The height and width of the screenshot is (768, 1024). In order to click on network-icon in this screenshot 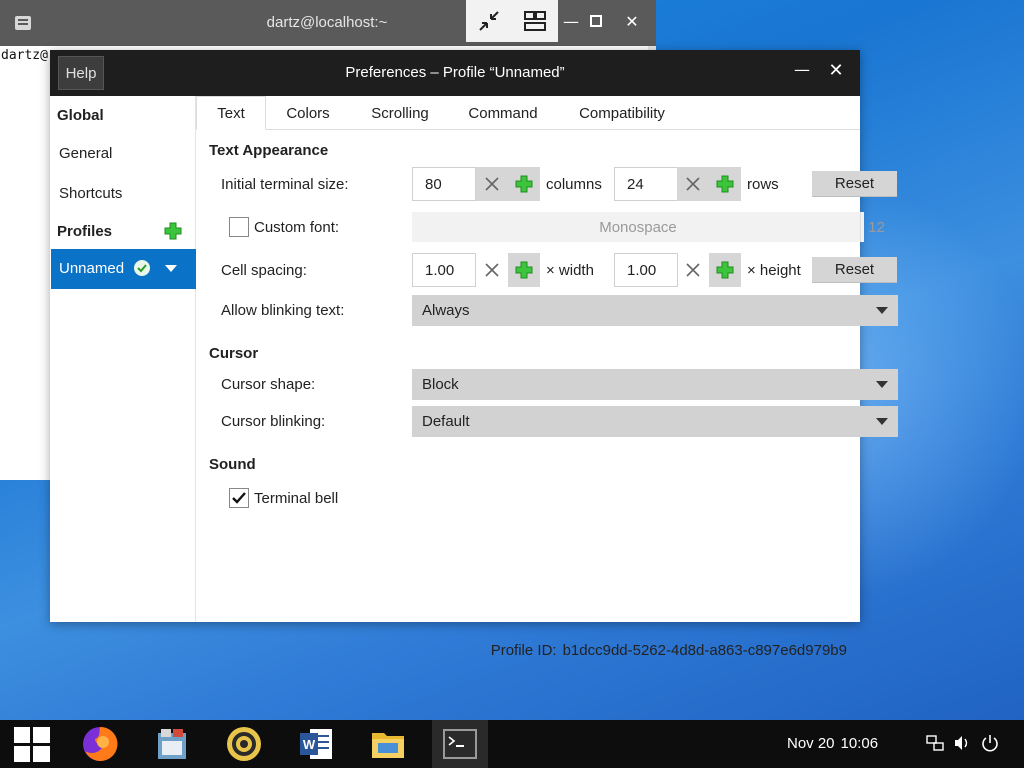, I will do `click(935, 743)`.